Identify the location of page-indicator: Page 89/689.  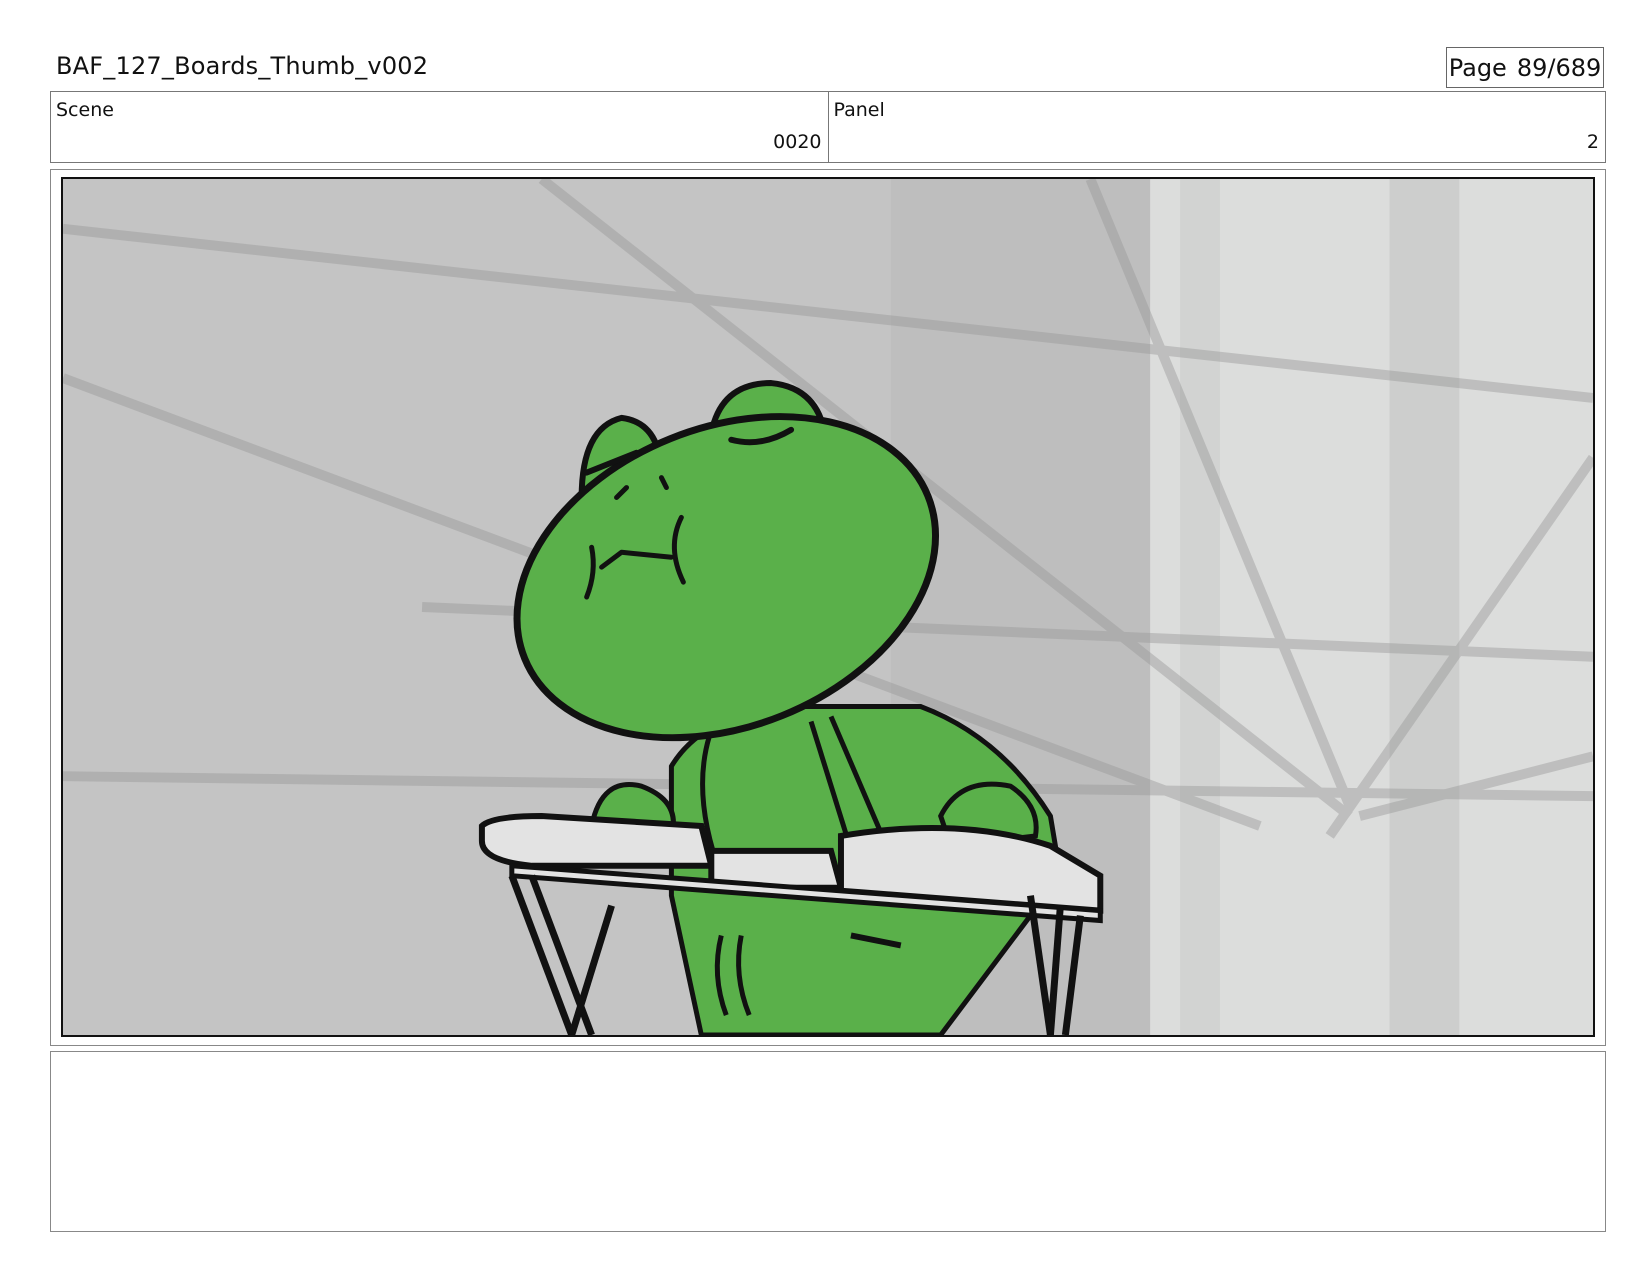
(1525, 67).